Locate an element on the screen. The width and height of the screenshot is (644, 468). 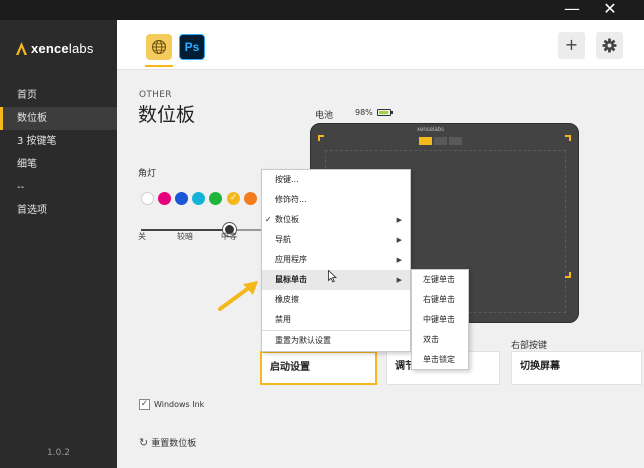
mouse-click-submenu: 左键单击 右键单击 中键单击 双击 单击锁定 is located at coordinates (440, 319).